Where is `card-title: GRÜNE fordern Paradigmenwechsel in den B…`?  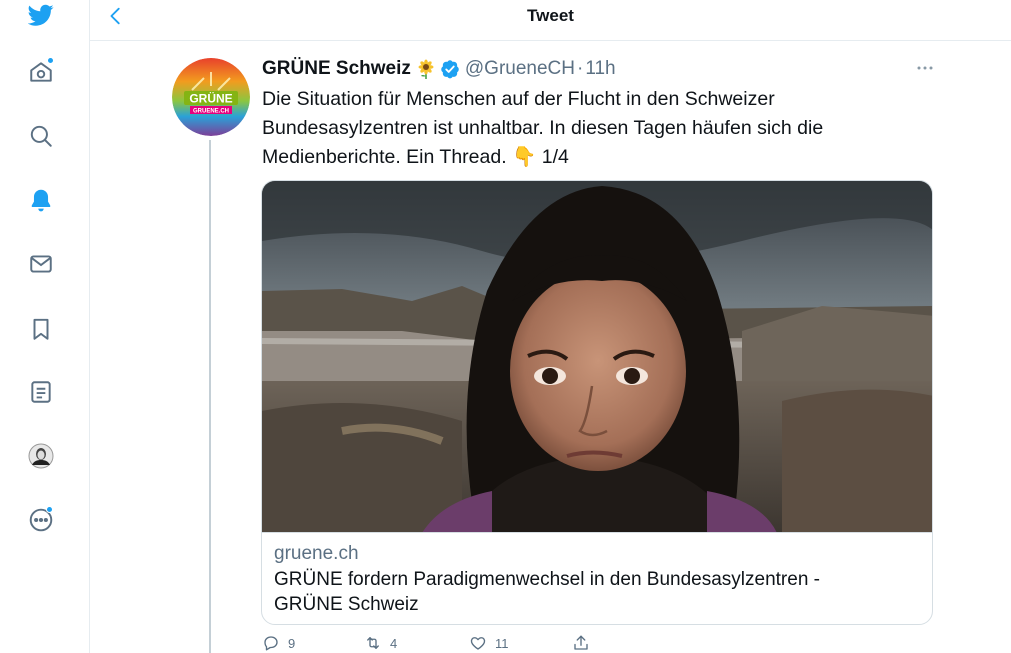
card-title: GRÜNE fordern Paradigmenwechsel in den B… is located at coordinates (594, 592).